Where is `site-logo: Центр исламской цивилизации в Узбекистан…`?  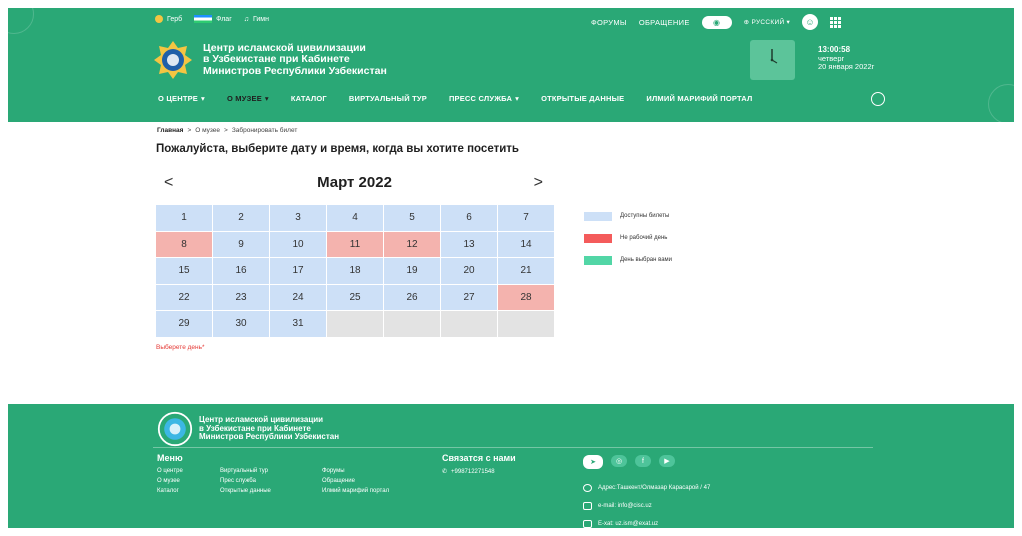 site-logo: Центр исламской цивилизации в Узбекистан… is located at coordinates (270, 60).